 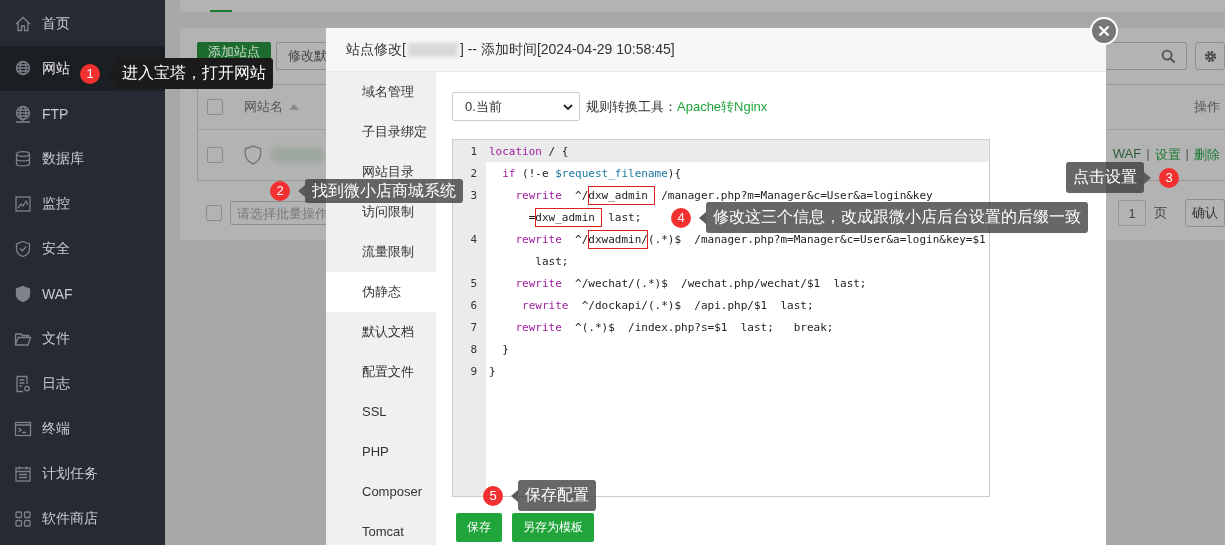 What do you see at coordinates (473, 327) in the screenshot?
I see `line-number: 7` at bounding box center [473, 327].